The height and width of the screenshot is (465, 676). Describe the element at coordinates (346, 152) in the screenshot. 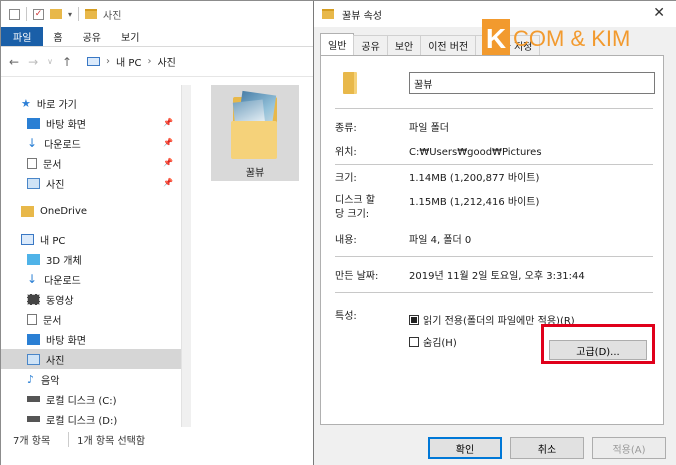

I see `location-label: 위치:` at that location.